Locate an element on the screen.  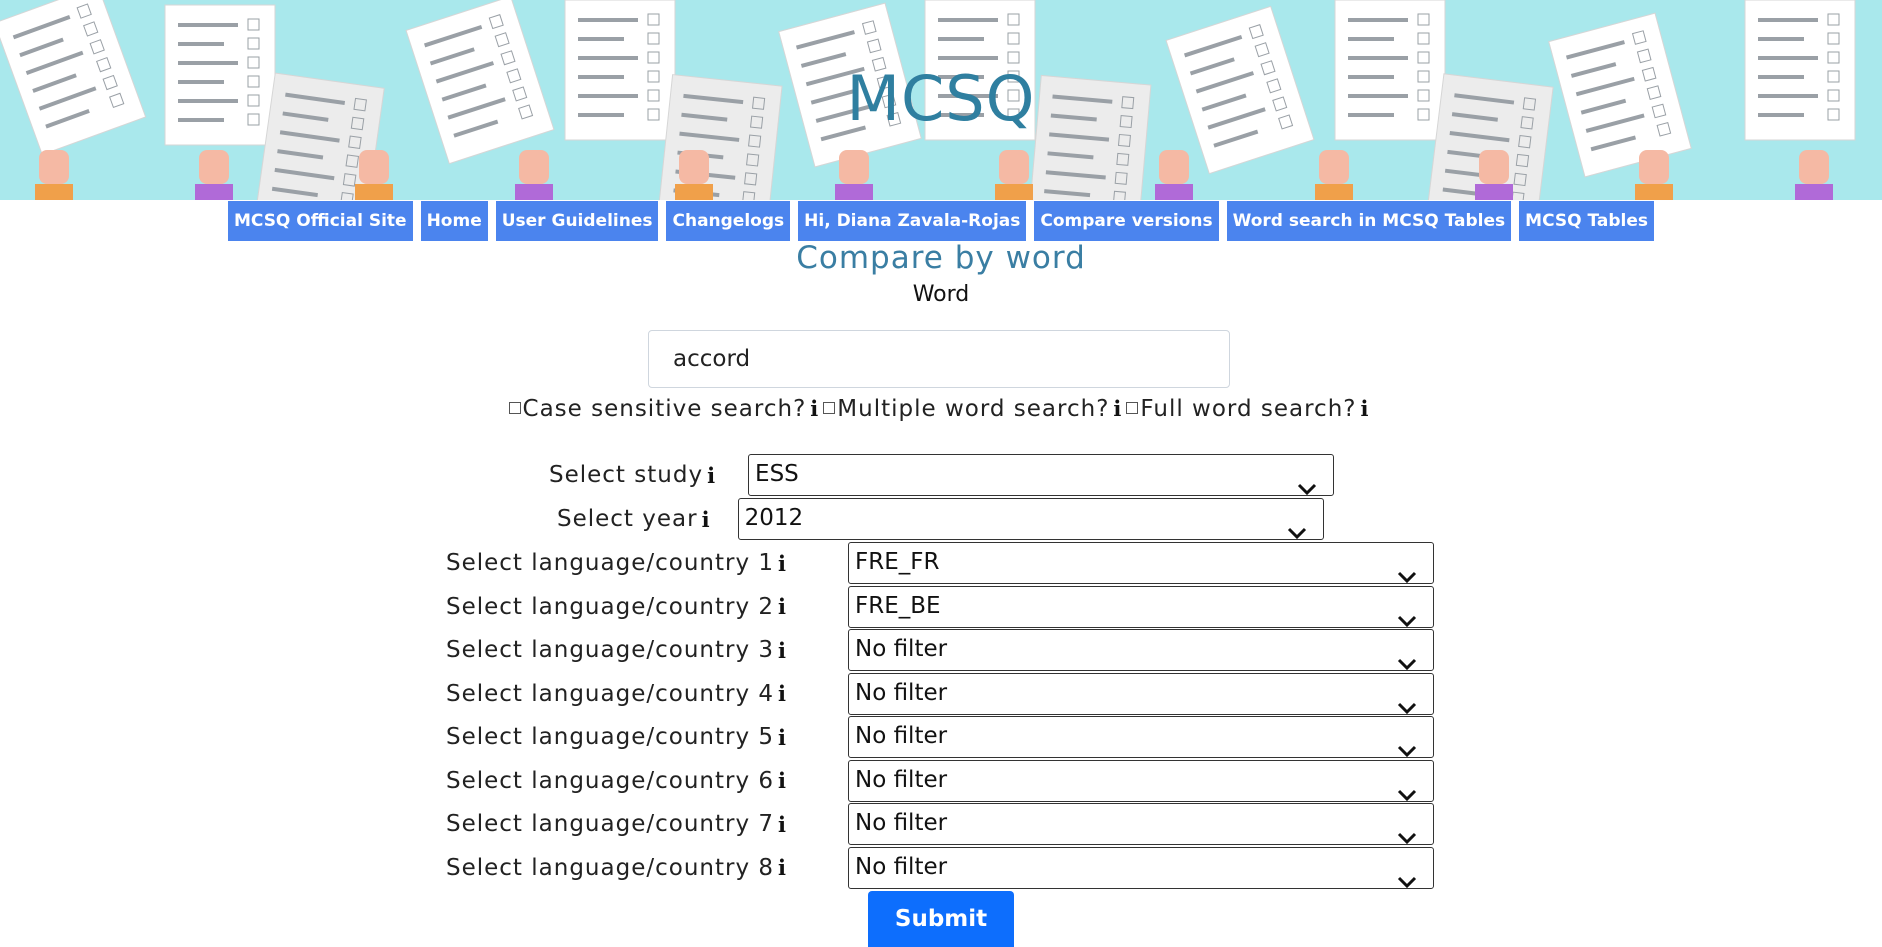
word-input is located at coordinates (939, 359).